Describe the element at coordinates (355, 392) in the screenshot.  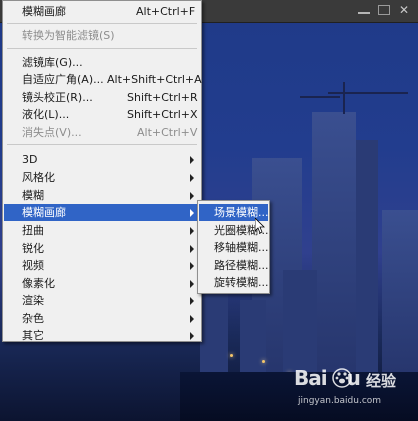
I see `baidu-jingyan-watermark: Bai u 经验 jingyan.baidu.com` at that location.